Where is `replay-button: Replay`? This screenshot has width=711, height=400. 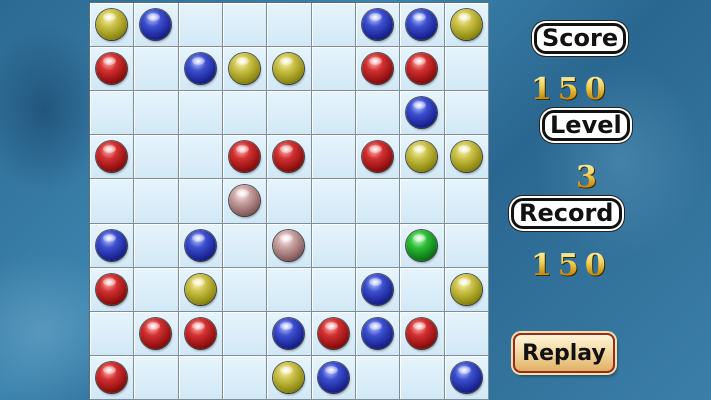 replay-button: Replay is located at coordinates (564, 353).